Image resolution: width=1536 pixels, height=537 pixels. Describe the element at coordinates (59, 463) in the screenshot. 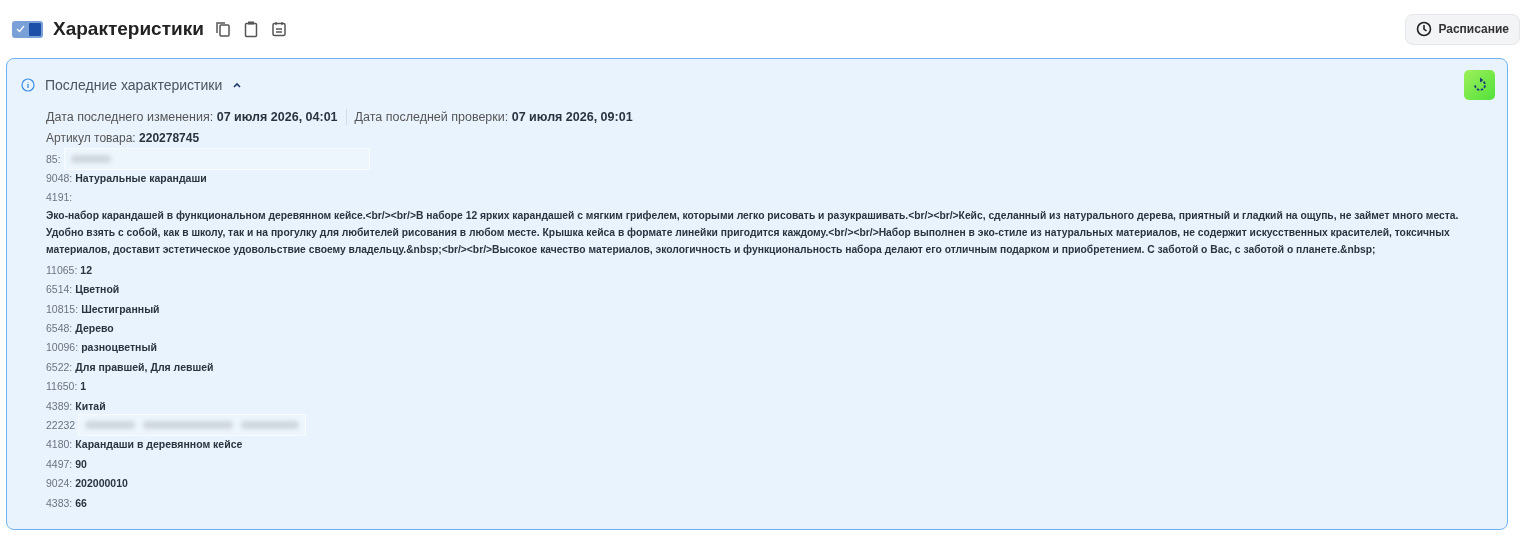

I see `field-label: 4497:` at that location.